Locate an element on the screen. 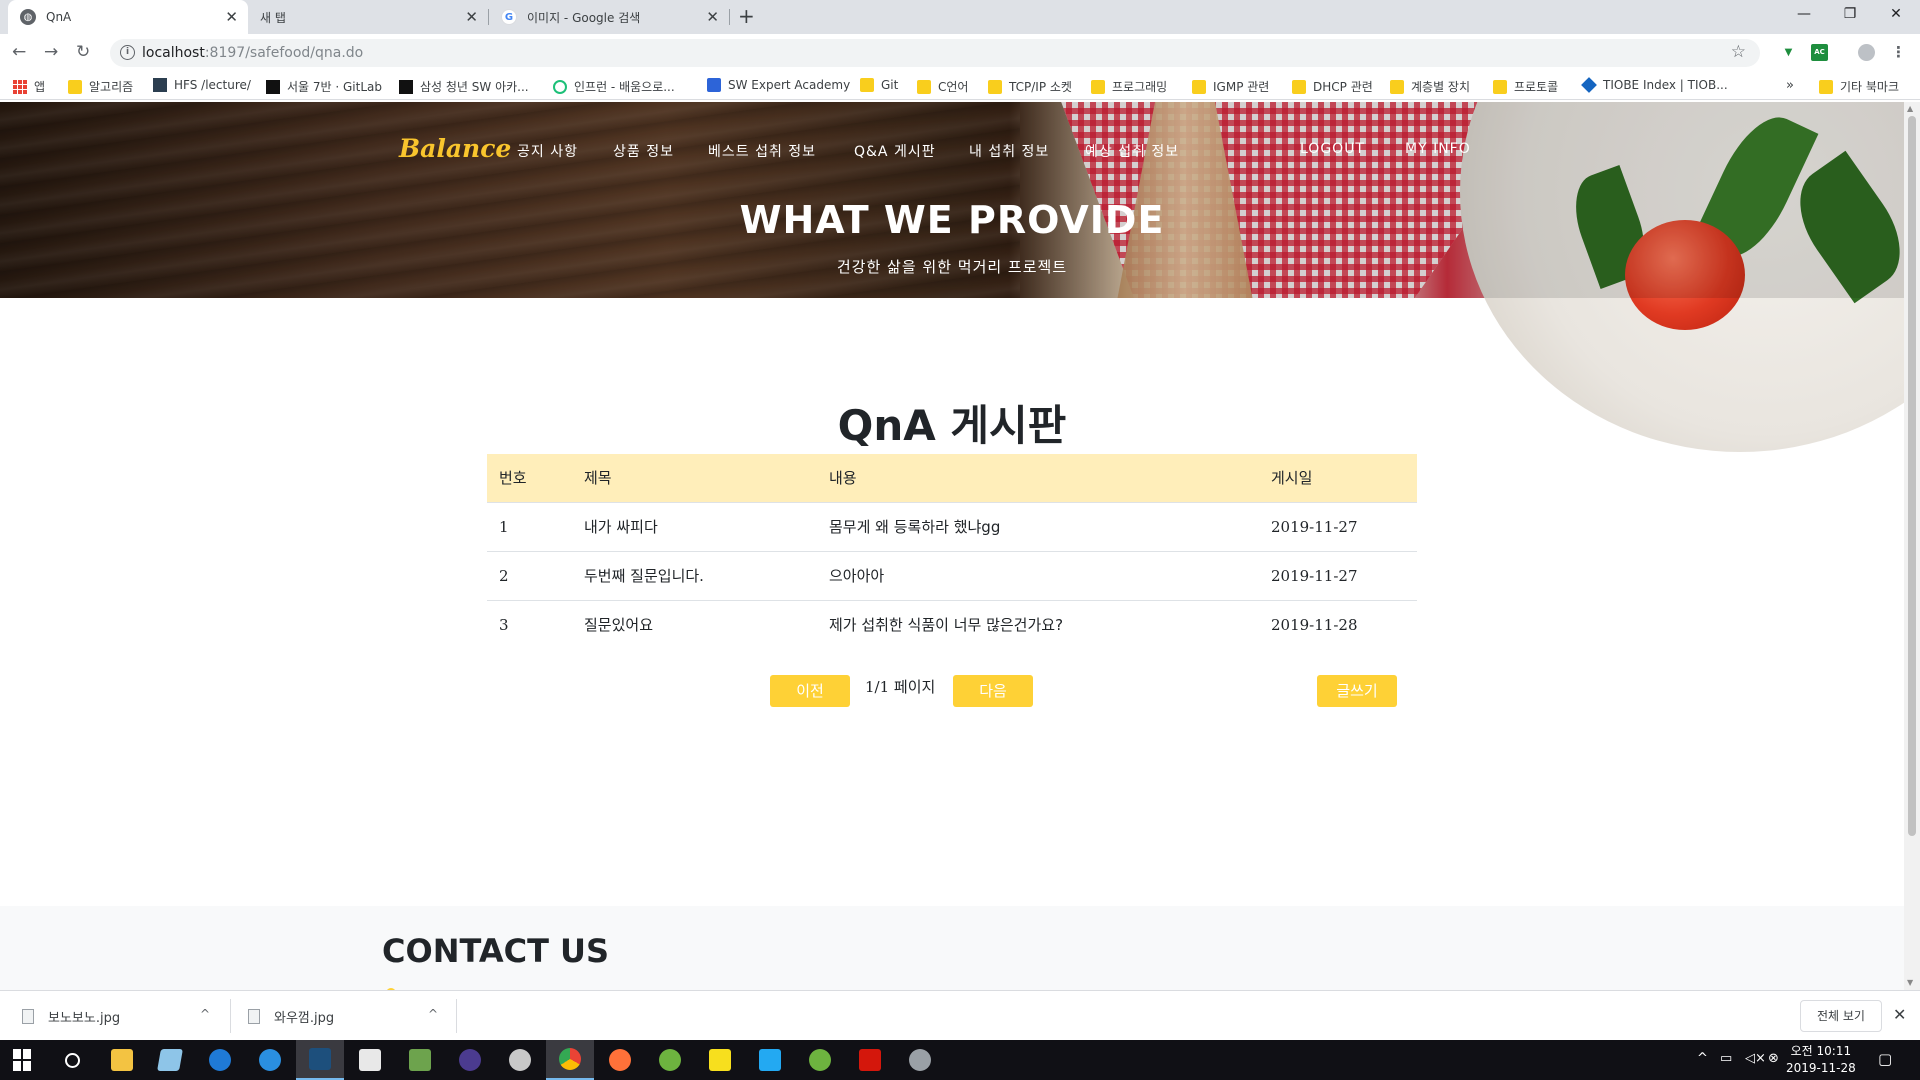 The image size is (1920, 1080). bookmark-folder: Git is located at coordinates (879, 85).